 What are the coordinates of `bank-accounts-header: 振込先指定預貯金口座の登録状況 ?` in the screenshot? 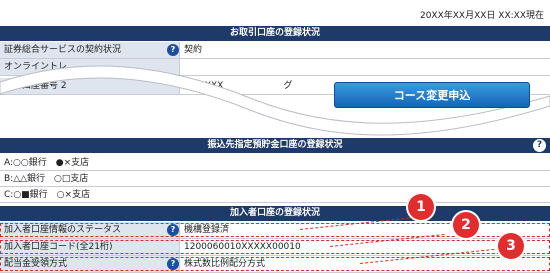 It's located at (275, 145).